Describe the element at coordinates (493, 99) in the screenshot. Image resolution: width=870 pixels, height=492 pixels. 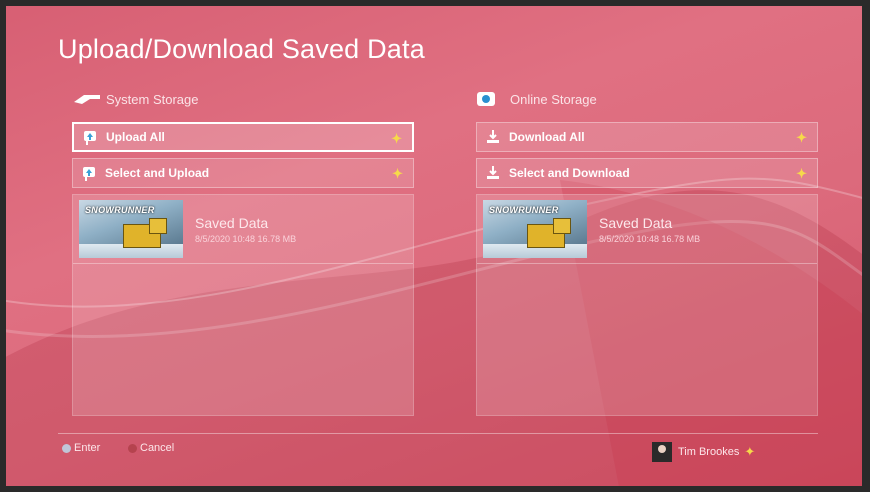
I see `cloud-storage-icon` at that location.